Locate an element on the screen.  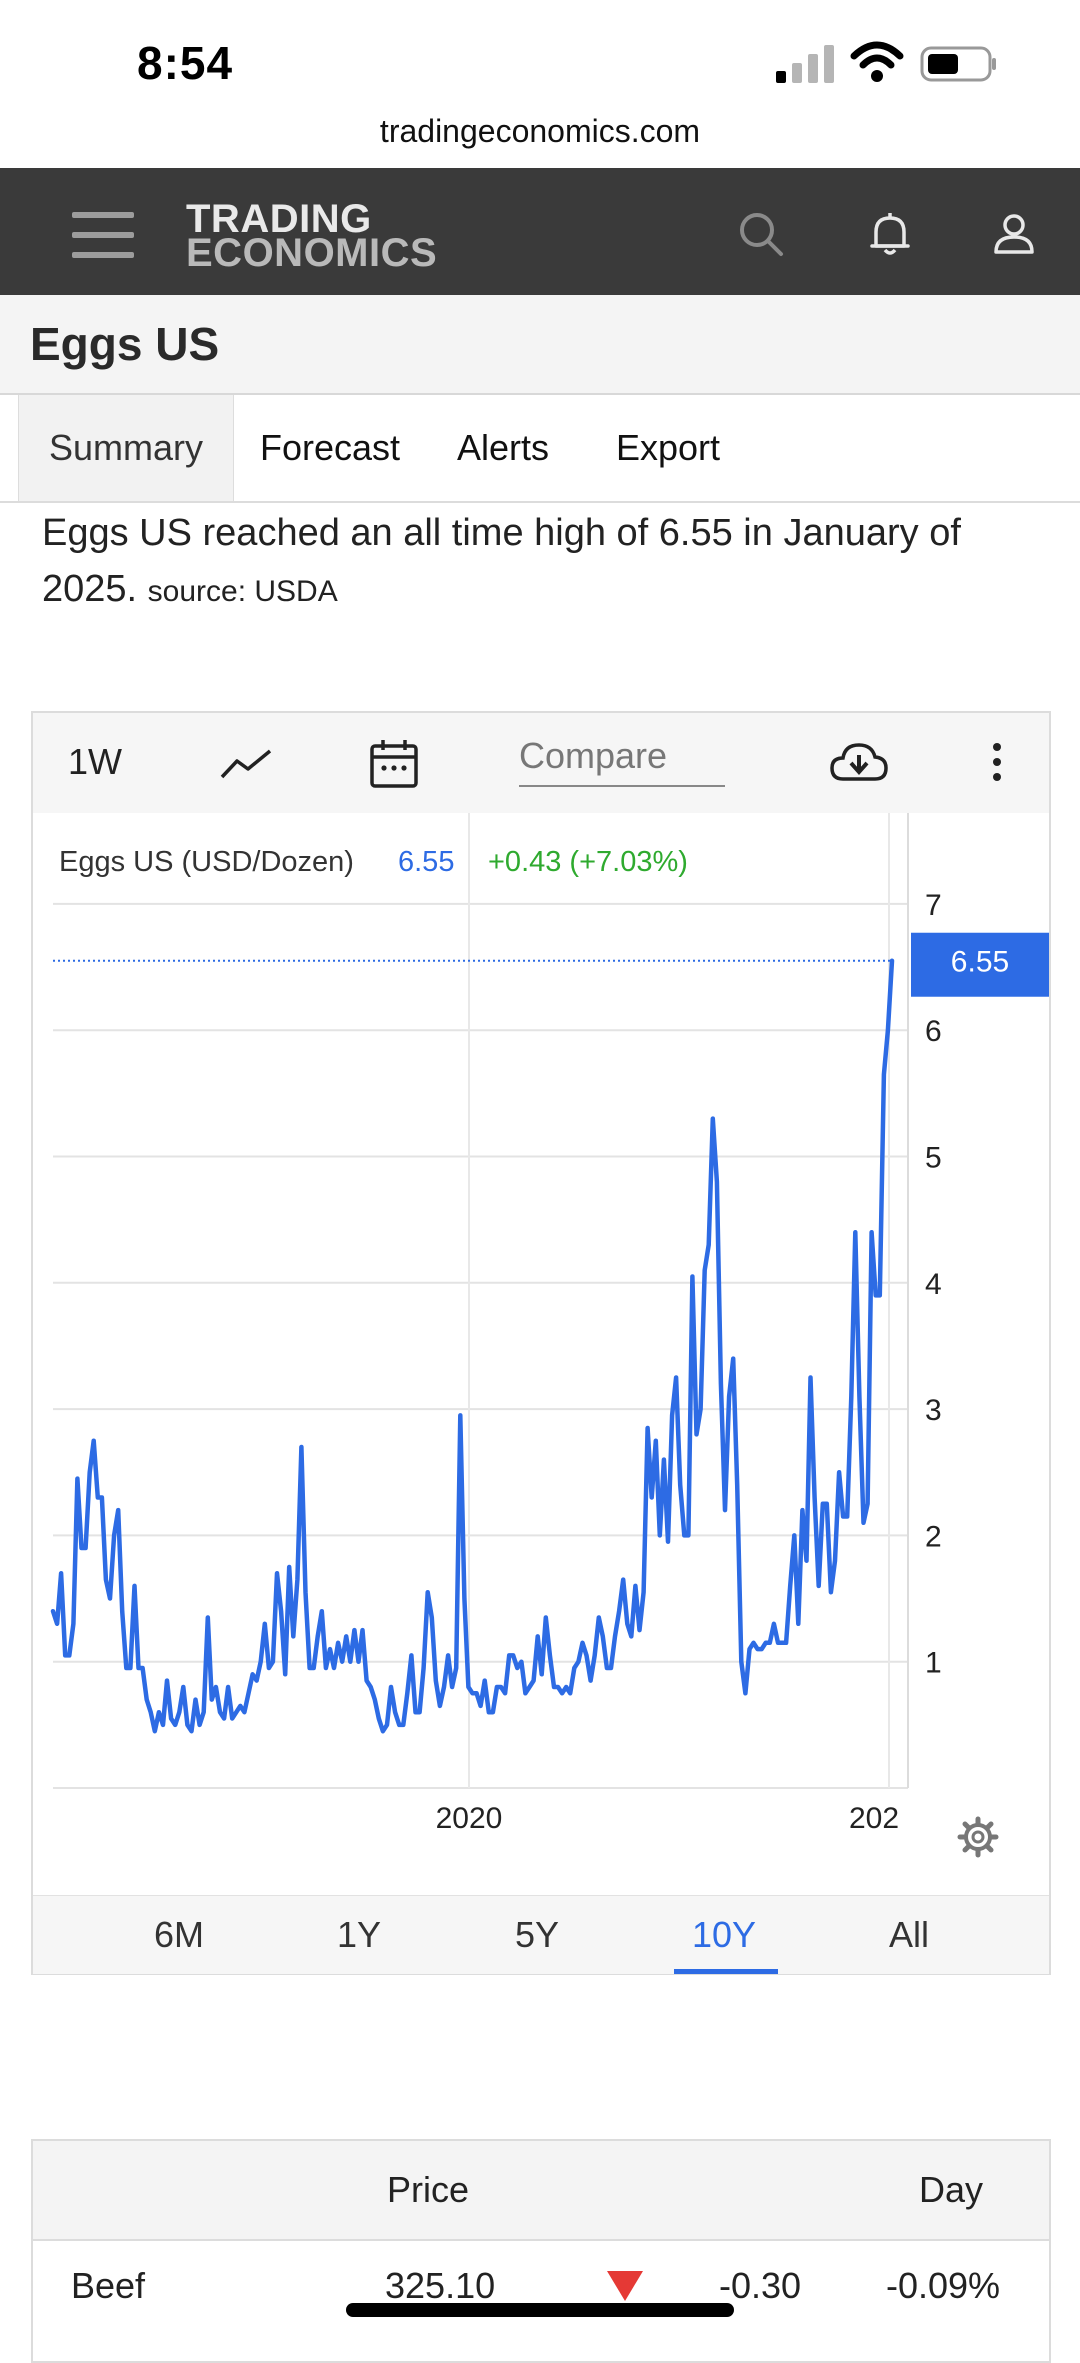
down-arrow-icon is located at coordinates (625, 2286).